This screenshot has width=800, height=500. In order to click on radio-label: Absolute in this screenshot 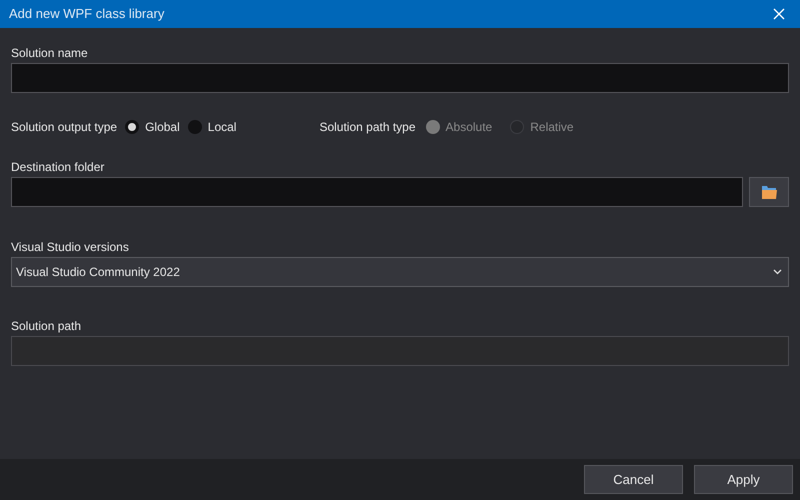, I will do `click(469, 127)`.